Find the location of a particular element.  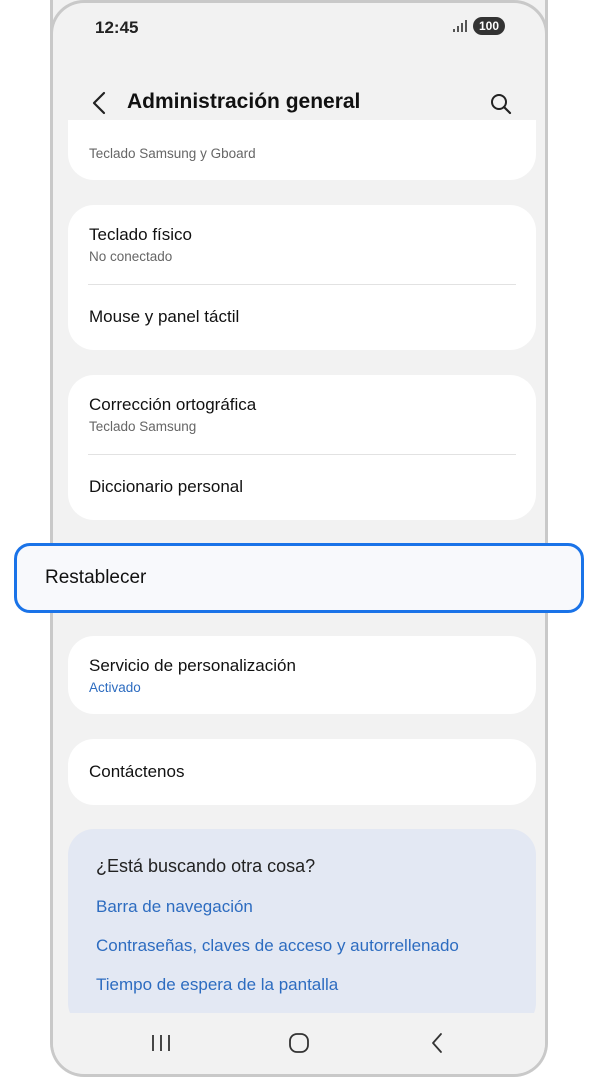

chevron-left-icon is located at coordinates (99, 103).